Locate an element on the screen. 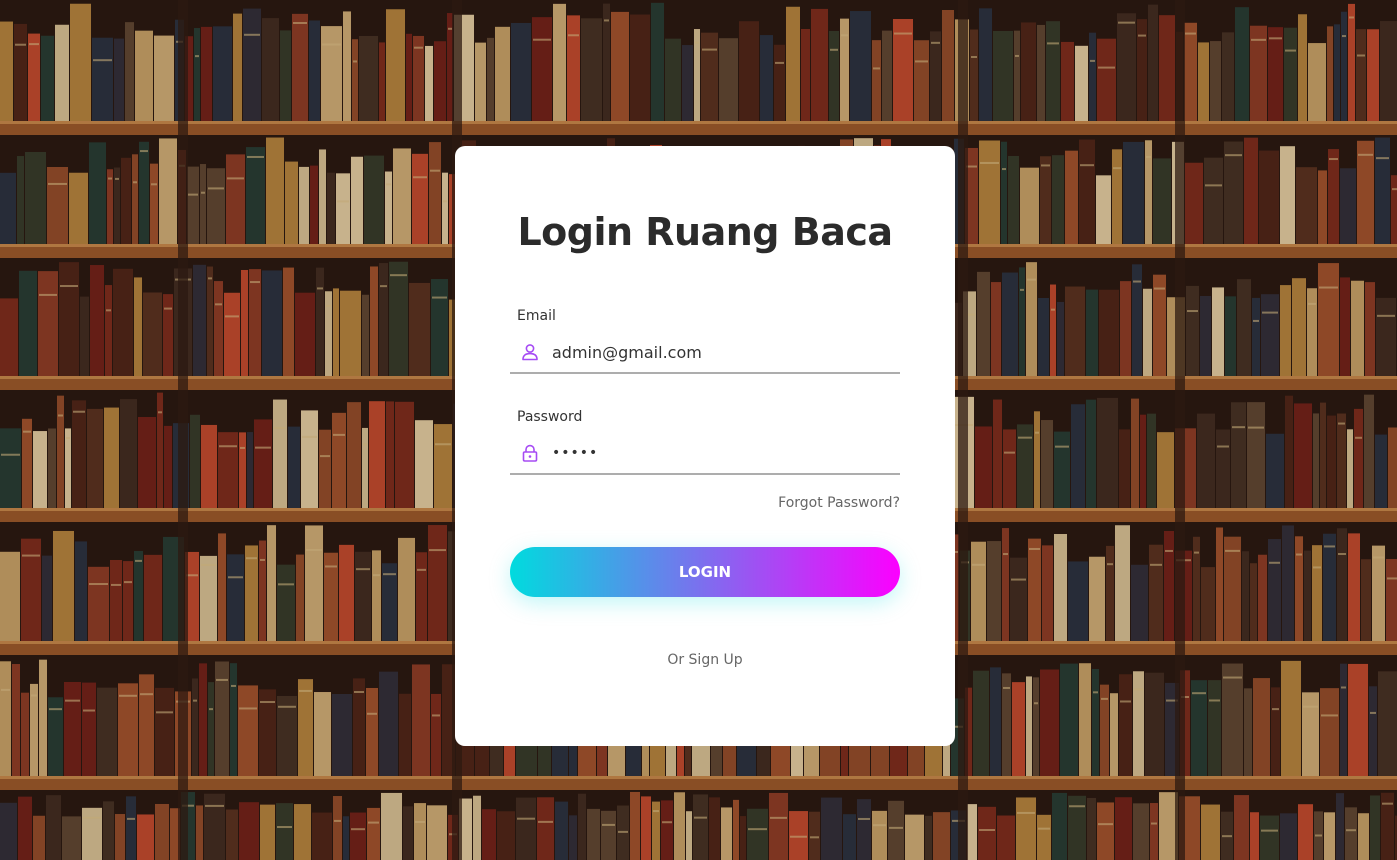  login-button: LOGIN is located at coordinates (705, 572).